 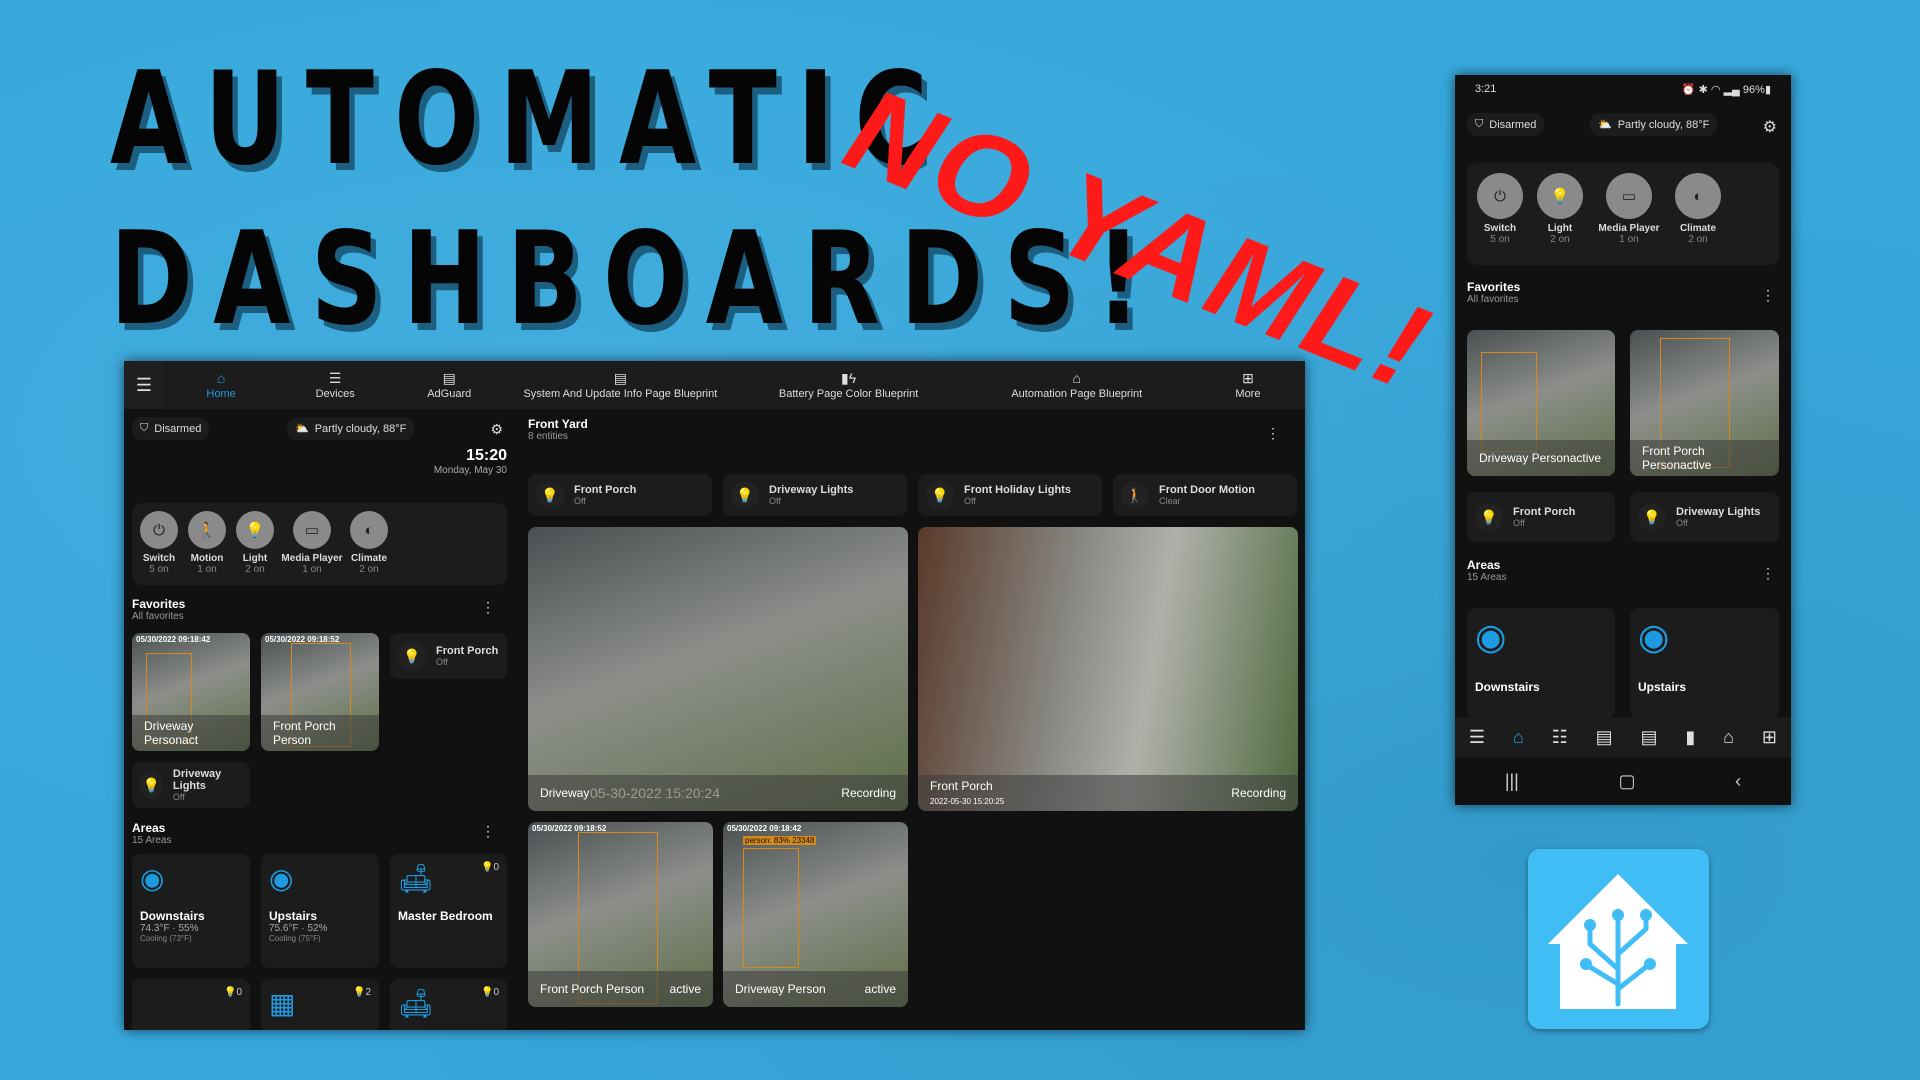 What do you see at coordinates (191, 911) in the screenshot?
I see `area-card: ◉ Downstairs 74.3°F · 55% Cooling (73°F)` at bounding box center [191, 911].